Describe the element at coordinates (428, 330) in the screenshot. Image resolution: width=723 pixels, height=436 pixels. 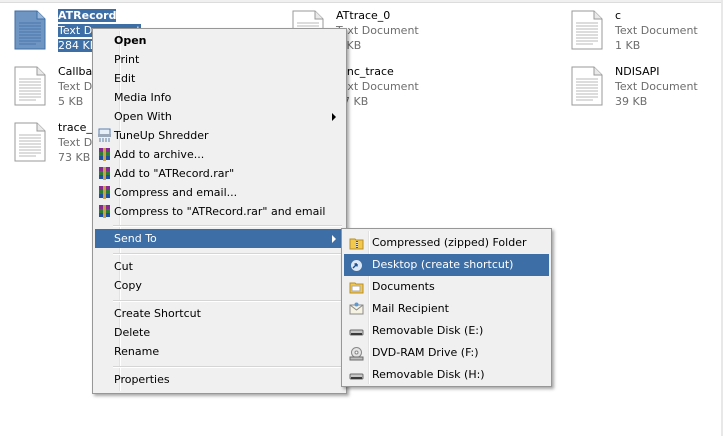
I see `menu-item-label: Removable Disk (E:)` at that location.